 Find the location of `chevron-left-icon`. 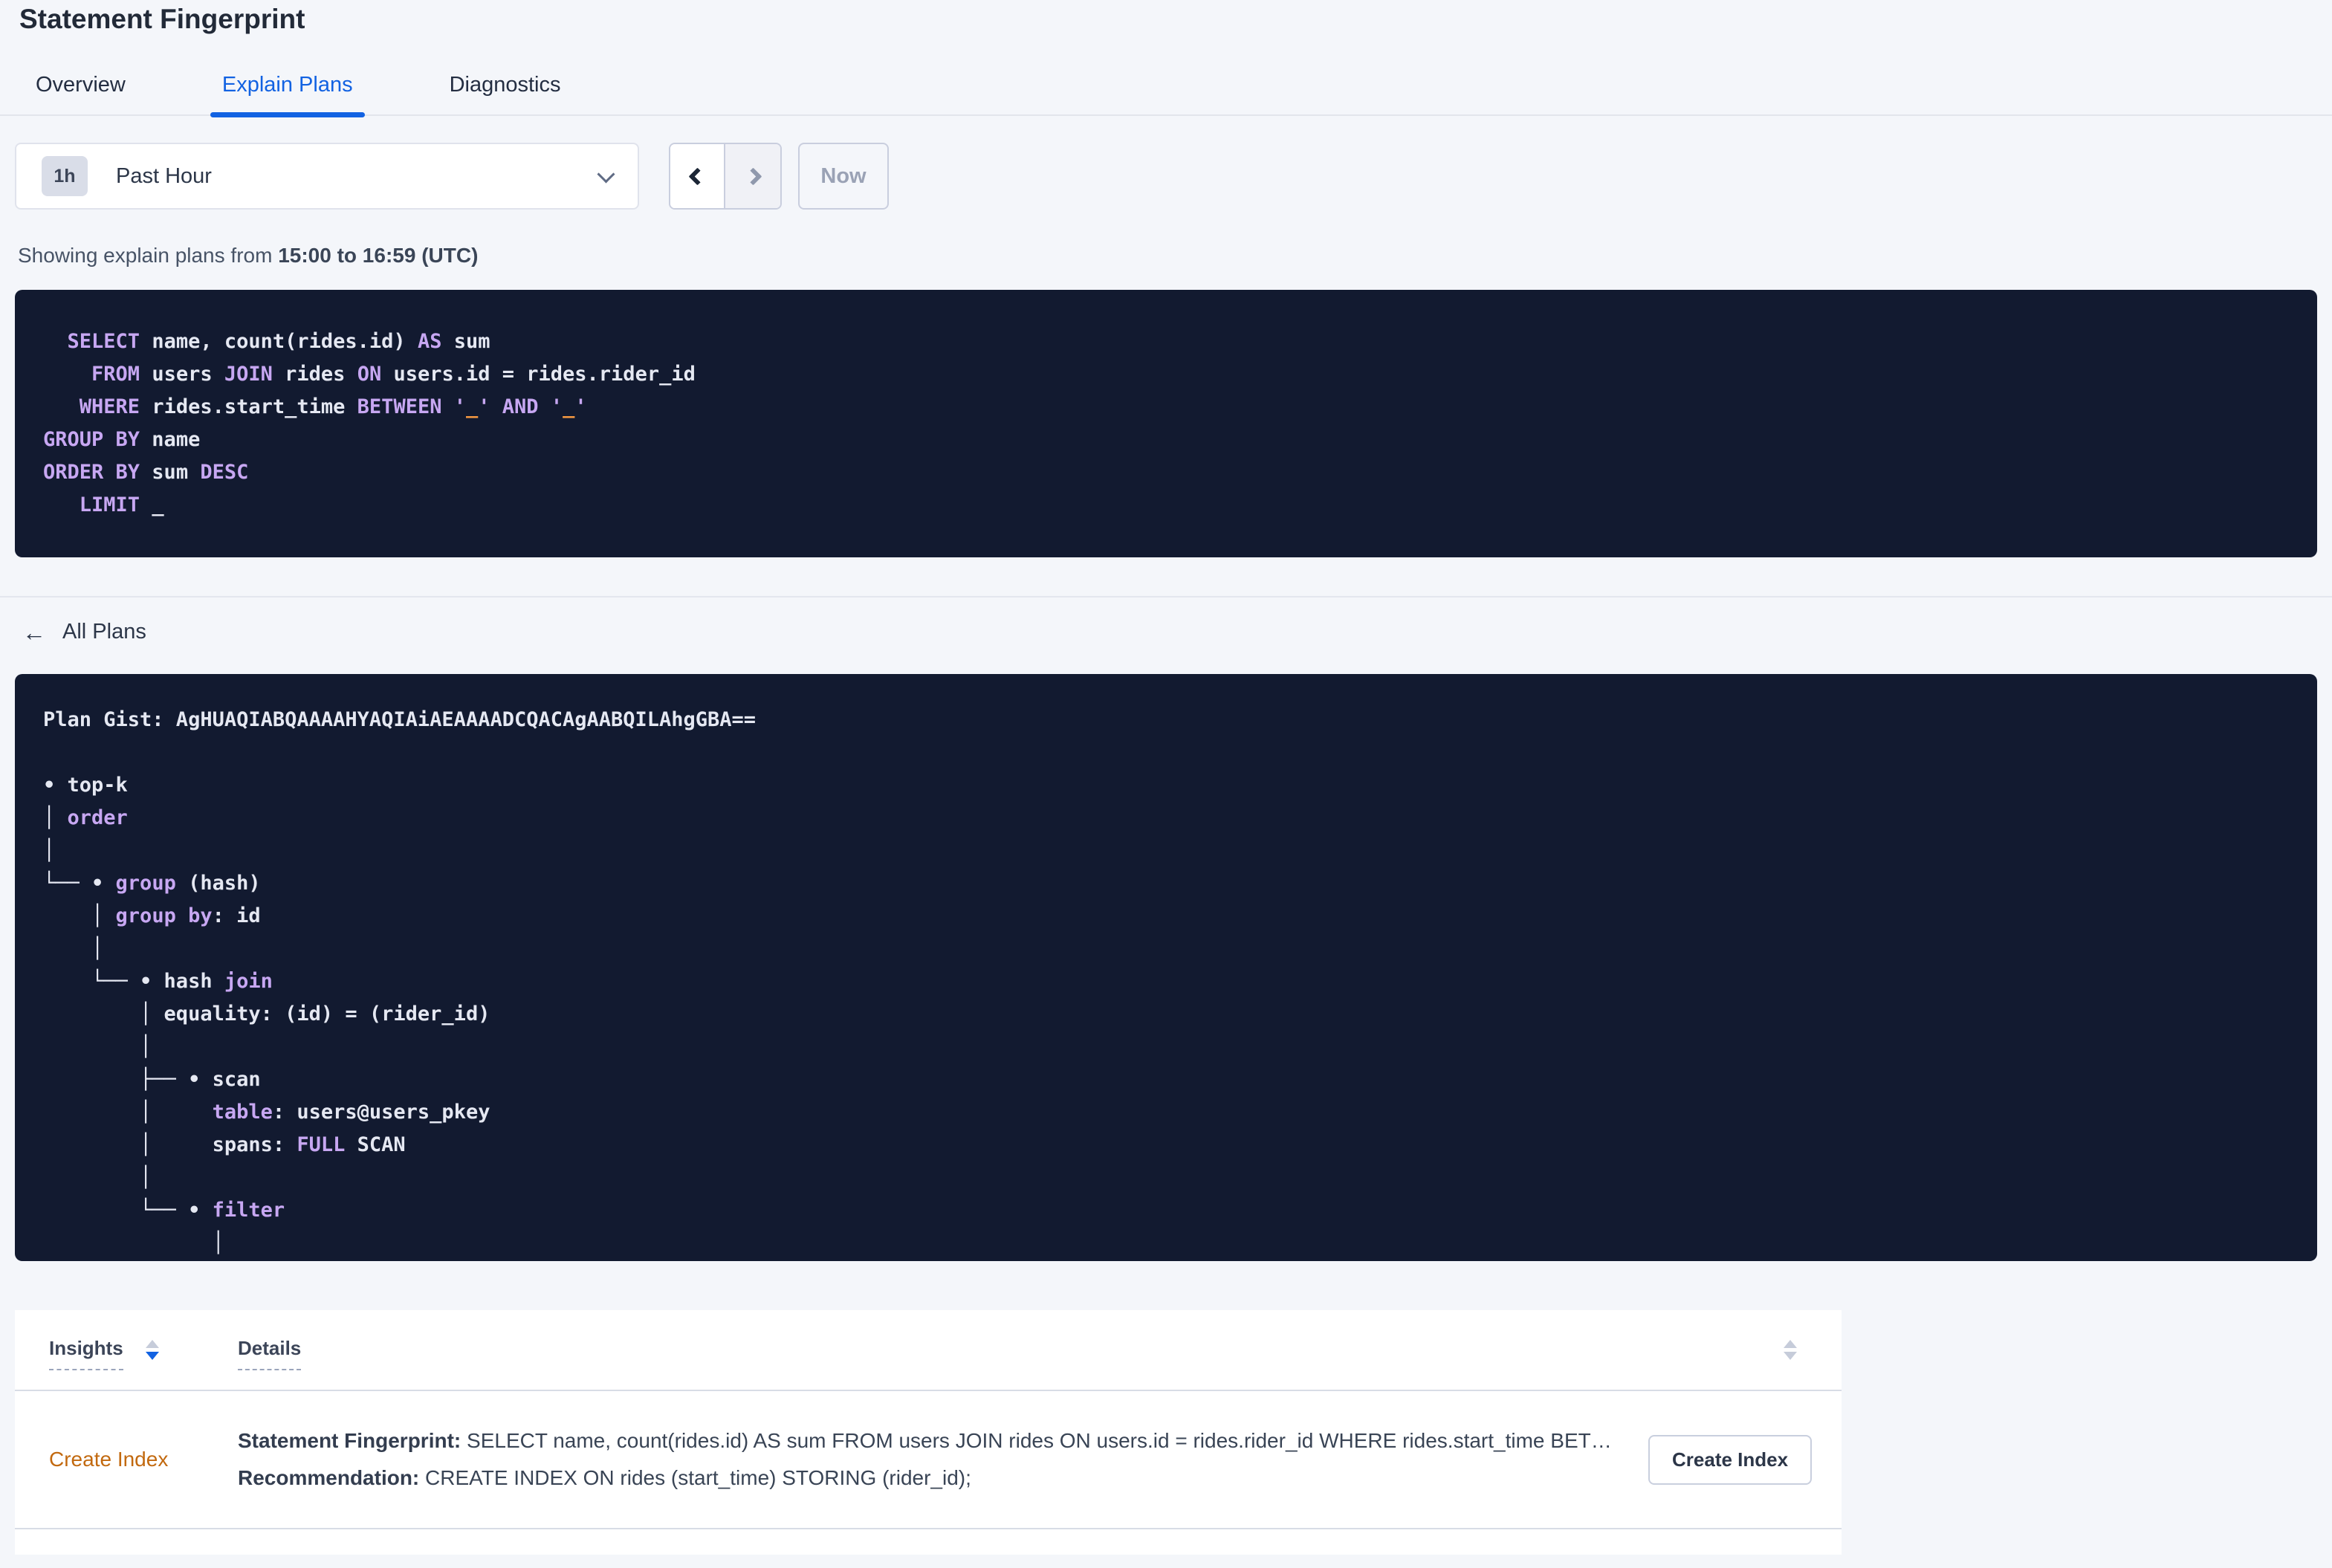

chevron-left-icon is located at coordinates (697, 176).